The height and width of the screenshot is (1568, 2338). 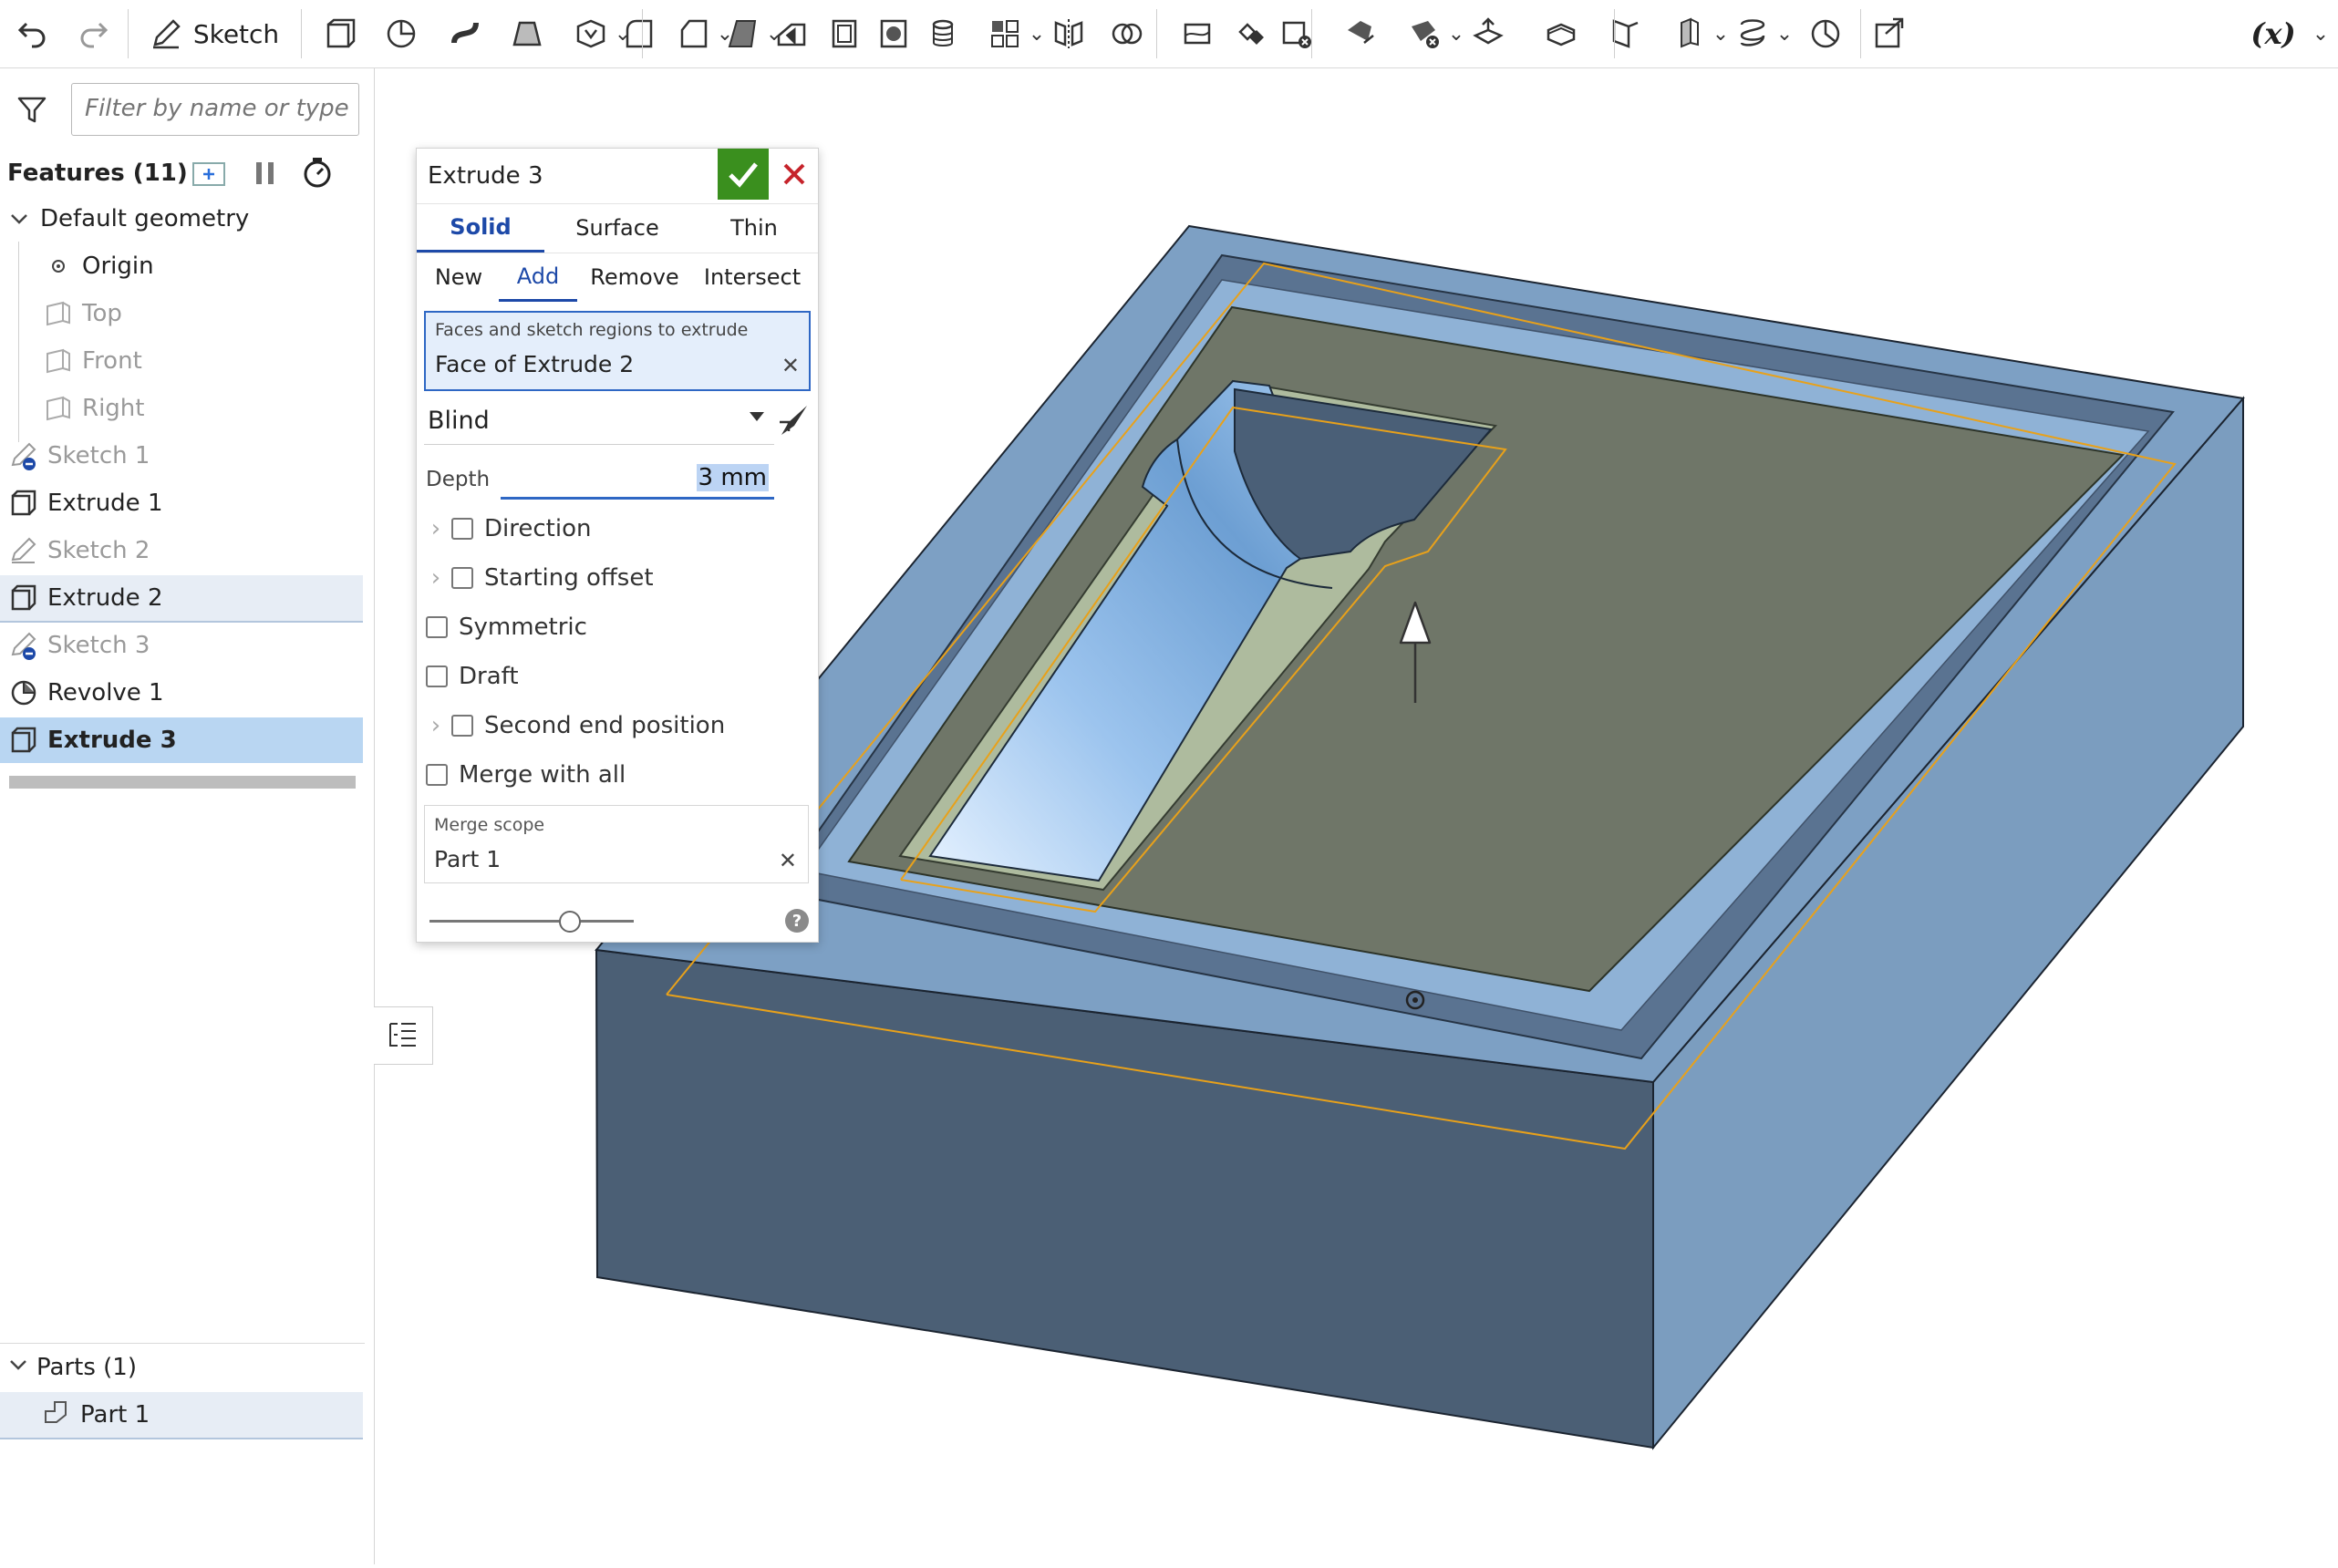 What do you see at coordinates (181, 1415) in the screenshot?
I see `part-item: Part 1` at bounding box center [181, 1415].